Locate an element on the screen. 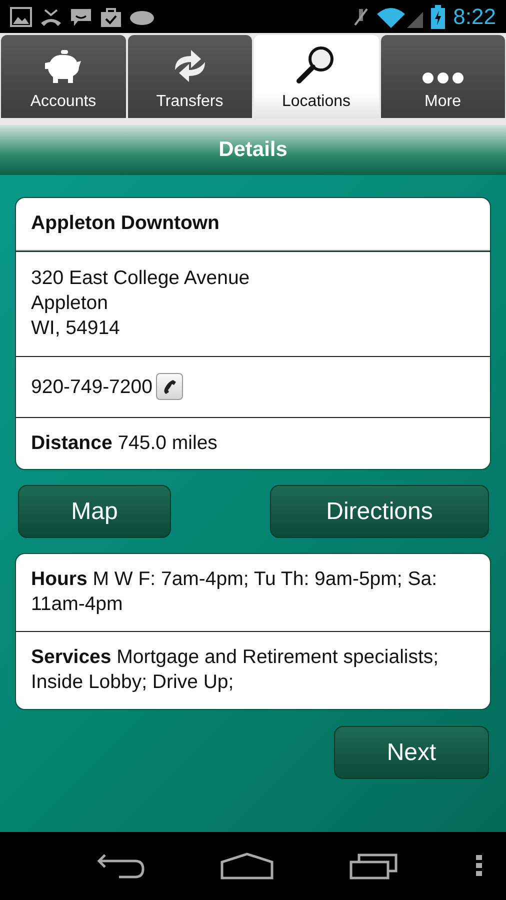 This screenshot has height=900, width=506. tab: Locations is located at coordinates (316, 76).